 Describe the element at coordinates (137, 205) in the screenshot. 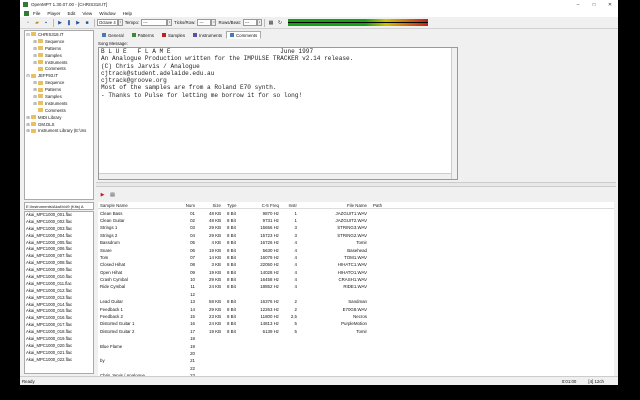

I see `col-sample-name: Sample Name` at that location.